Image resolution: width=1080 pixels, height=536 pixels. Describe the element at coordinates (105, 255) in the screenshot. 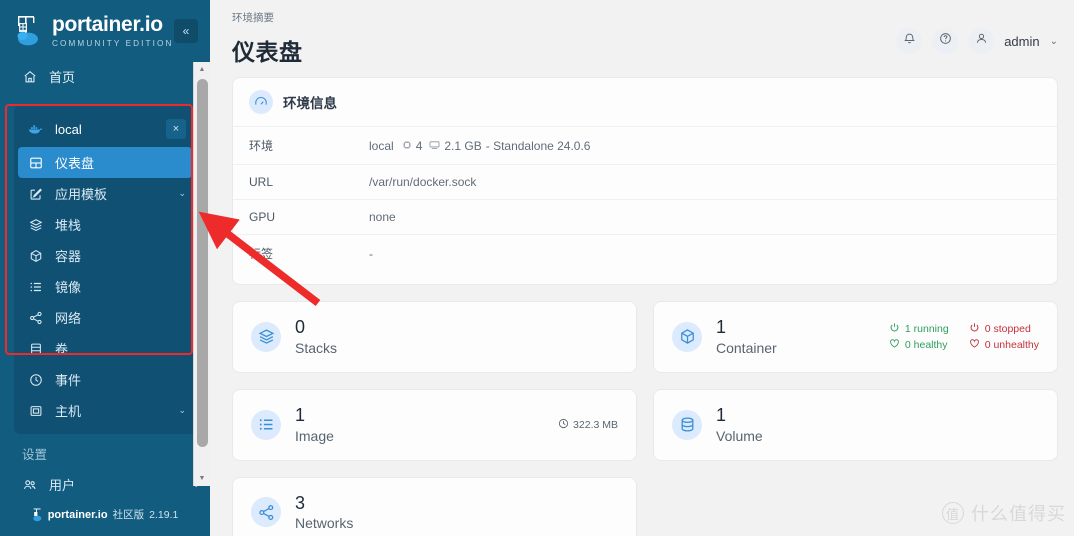

I see `sidebar-item-containers: 容器` at that location.